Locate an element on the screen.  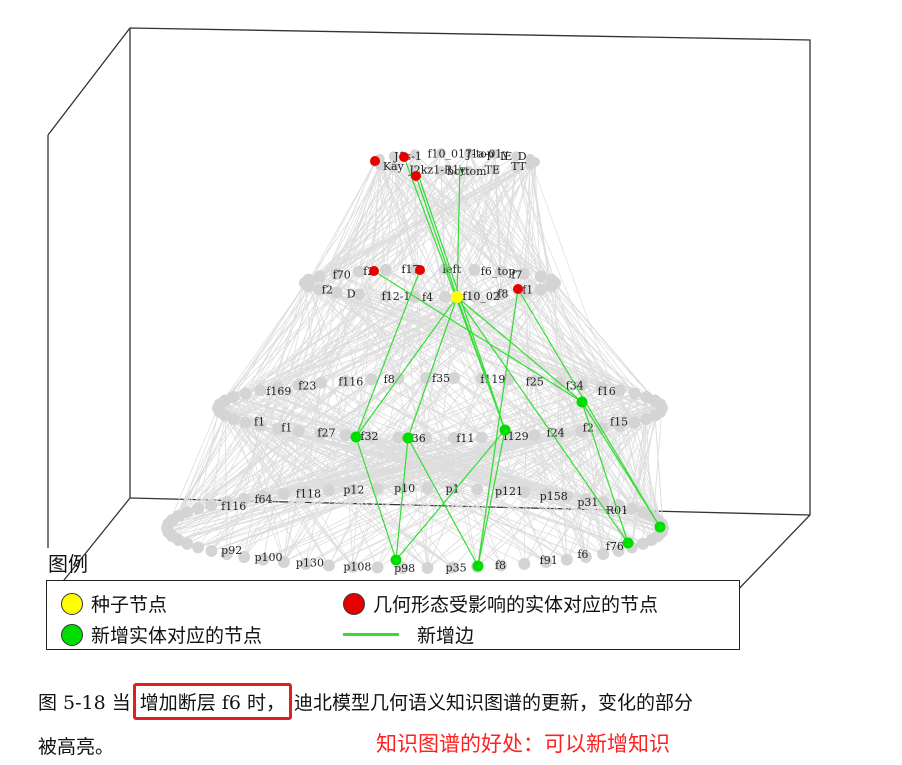
node-label: p100 is located at coordinates (268, 557).